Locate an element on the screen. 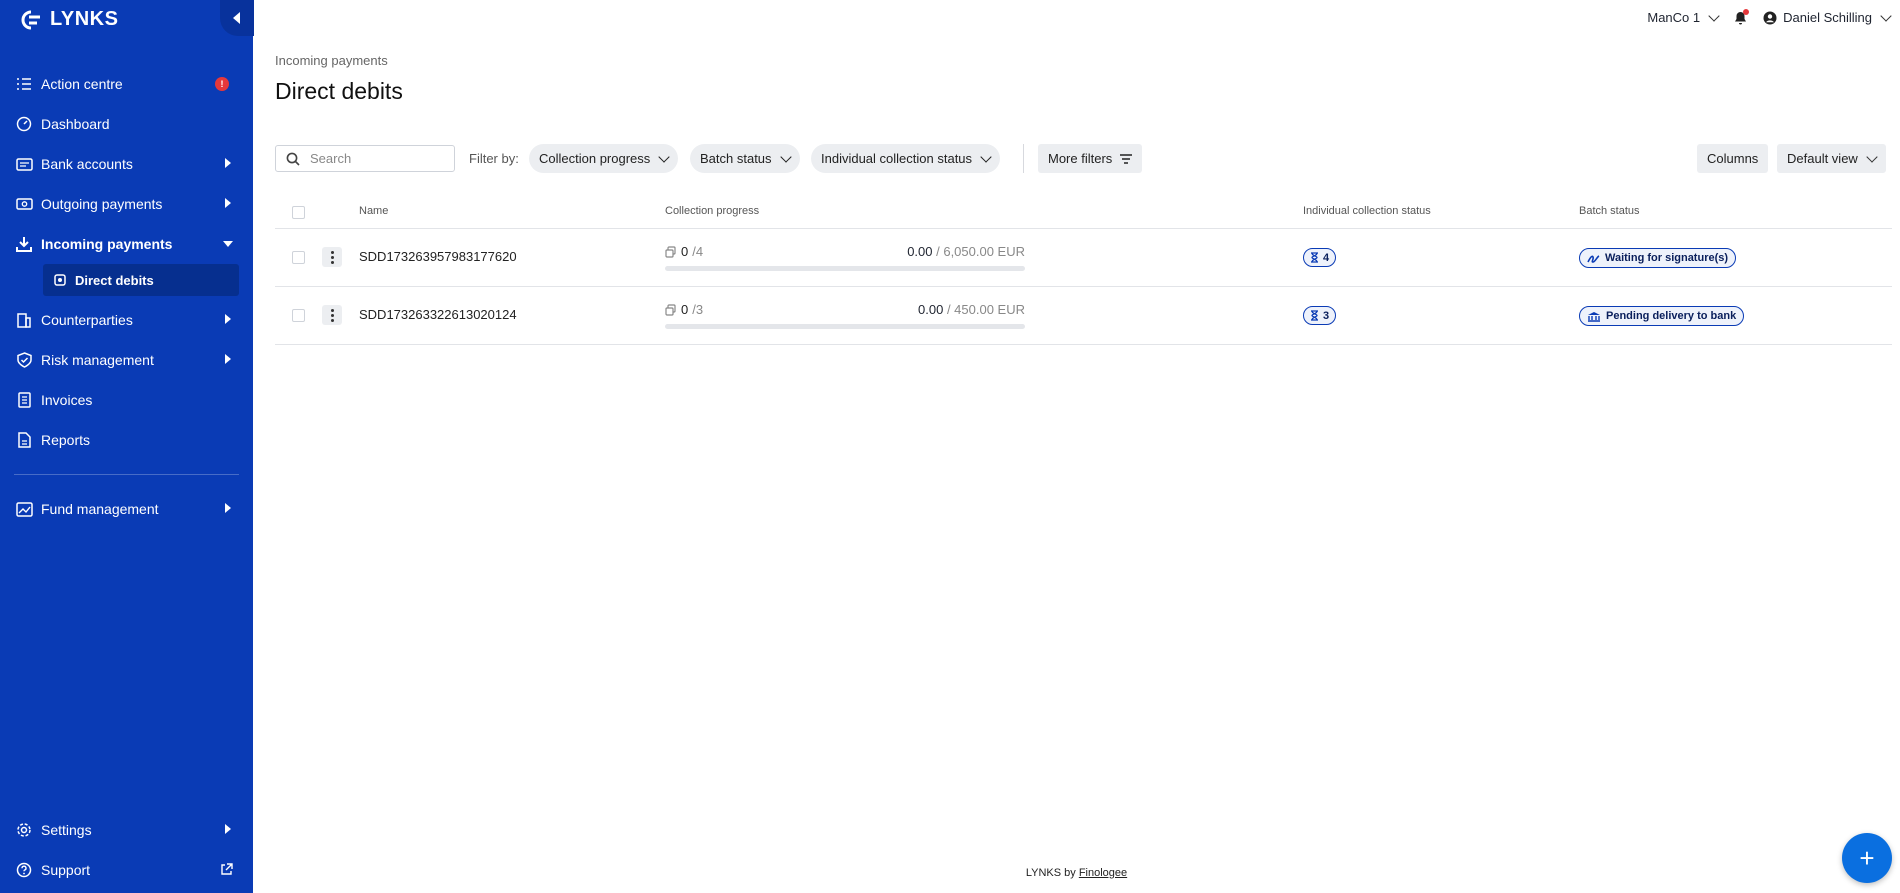  sidebar-item-label: Invoices is located at coordinates (67, 400).